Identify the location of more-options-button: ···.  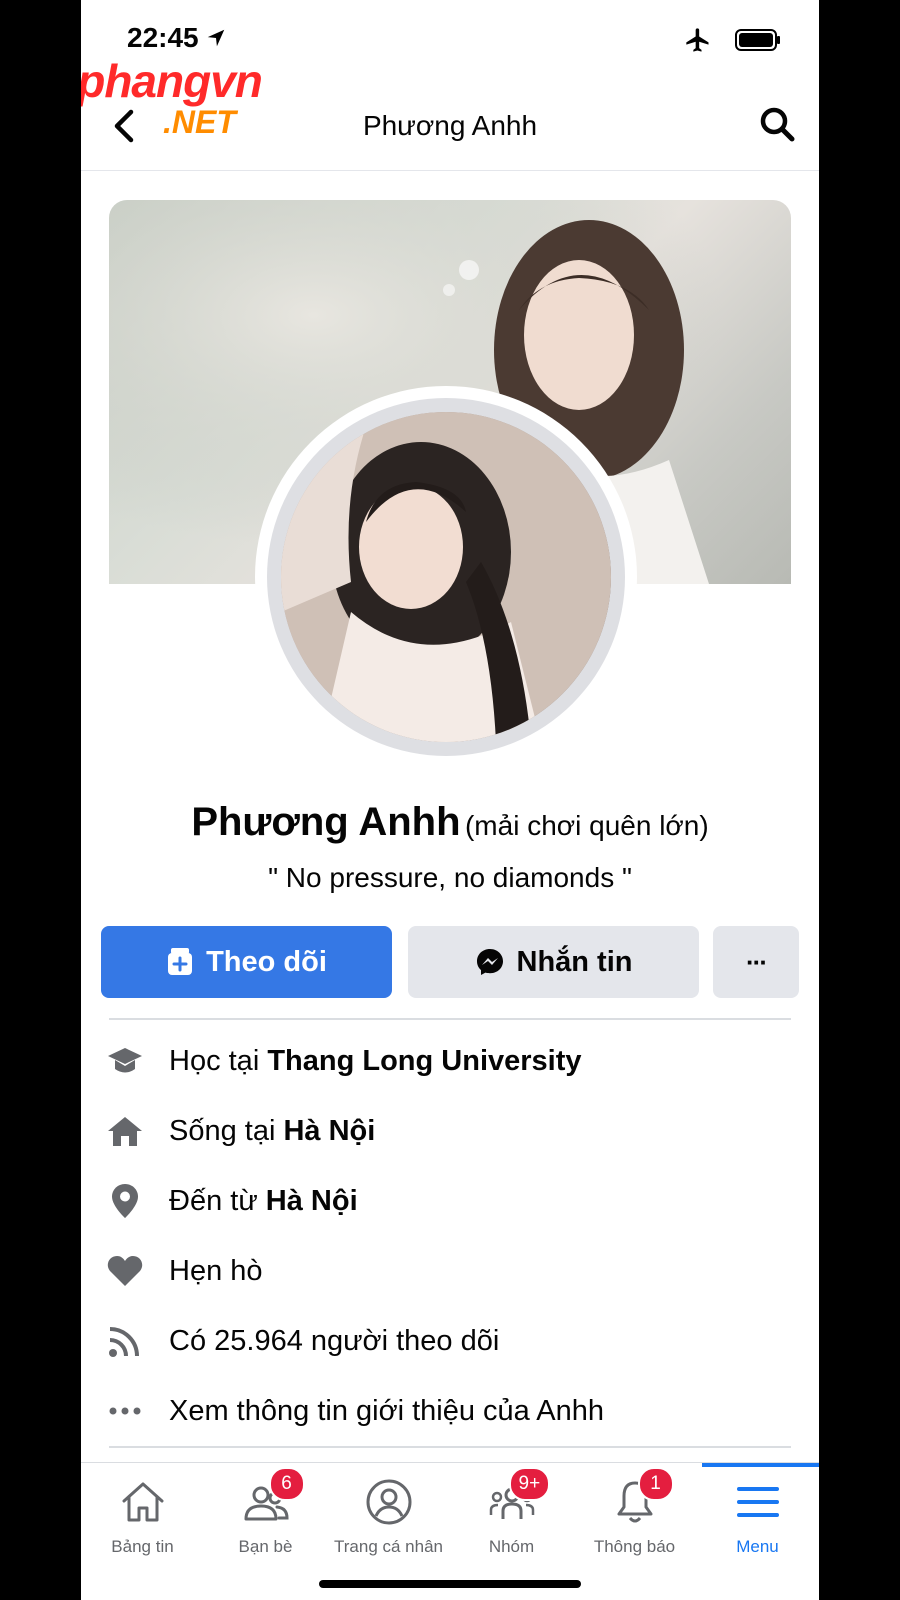
(756, 962).